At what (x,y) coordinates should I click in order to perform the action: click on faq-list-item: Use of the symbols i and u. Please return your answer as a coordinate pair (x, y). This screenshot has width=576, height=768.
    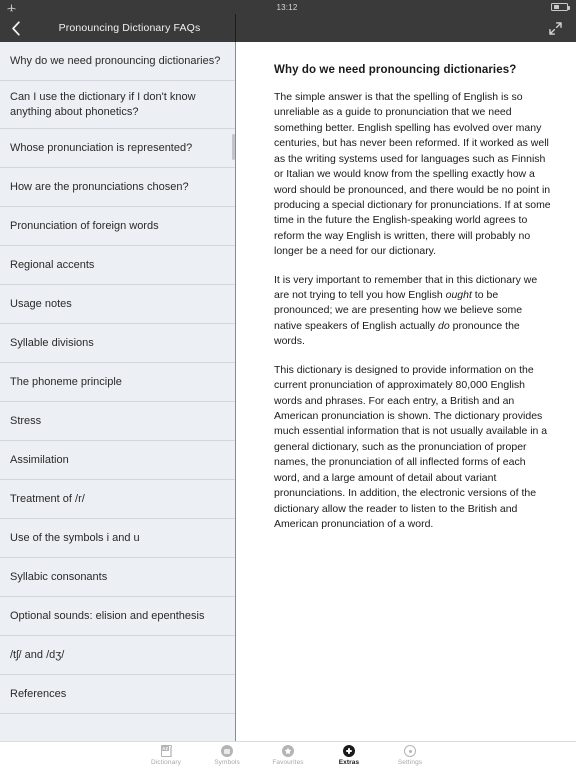
    Looking at the image, I should click on (117, 538).